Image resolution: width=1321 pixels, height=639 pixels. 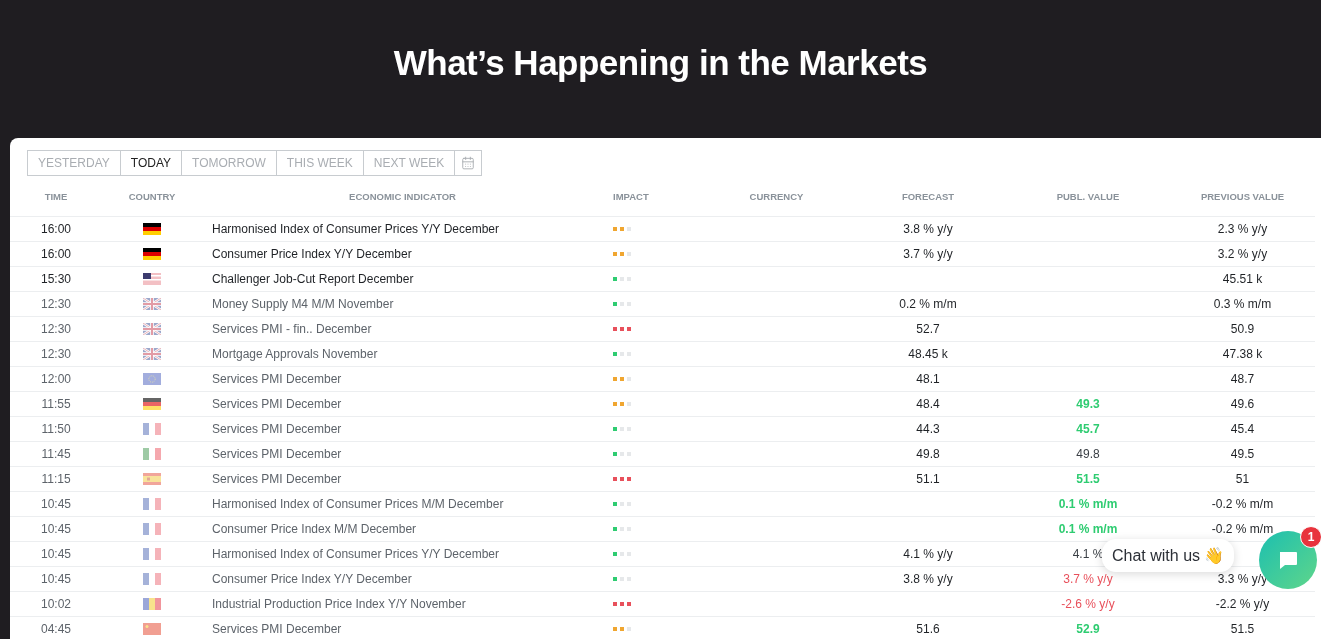 I want to click on column-header: CURRENCY, so click(x=776, y=196).